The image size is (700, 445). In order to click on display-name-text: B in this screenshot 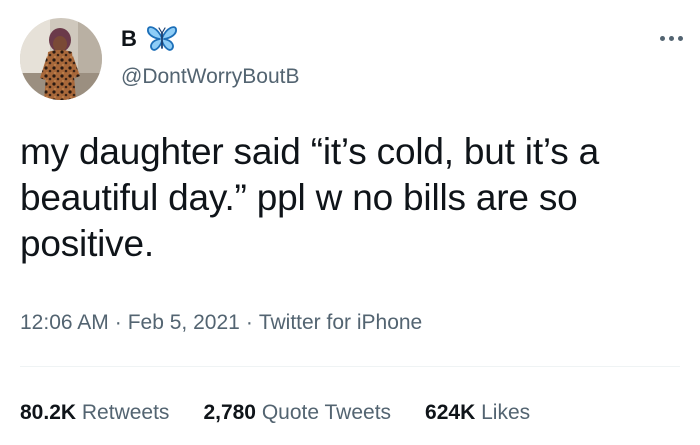, I will do `click(129, 38)`.